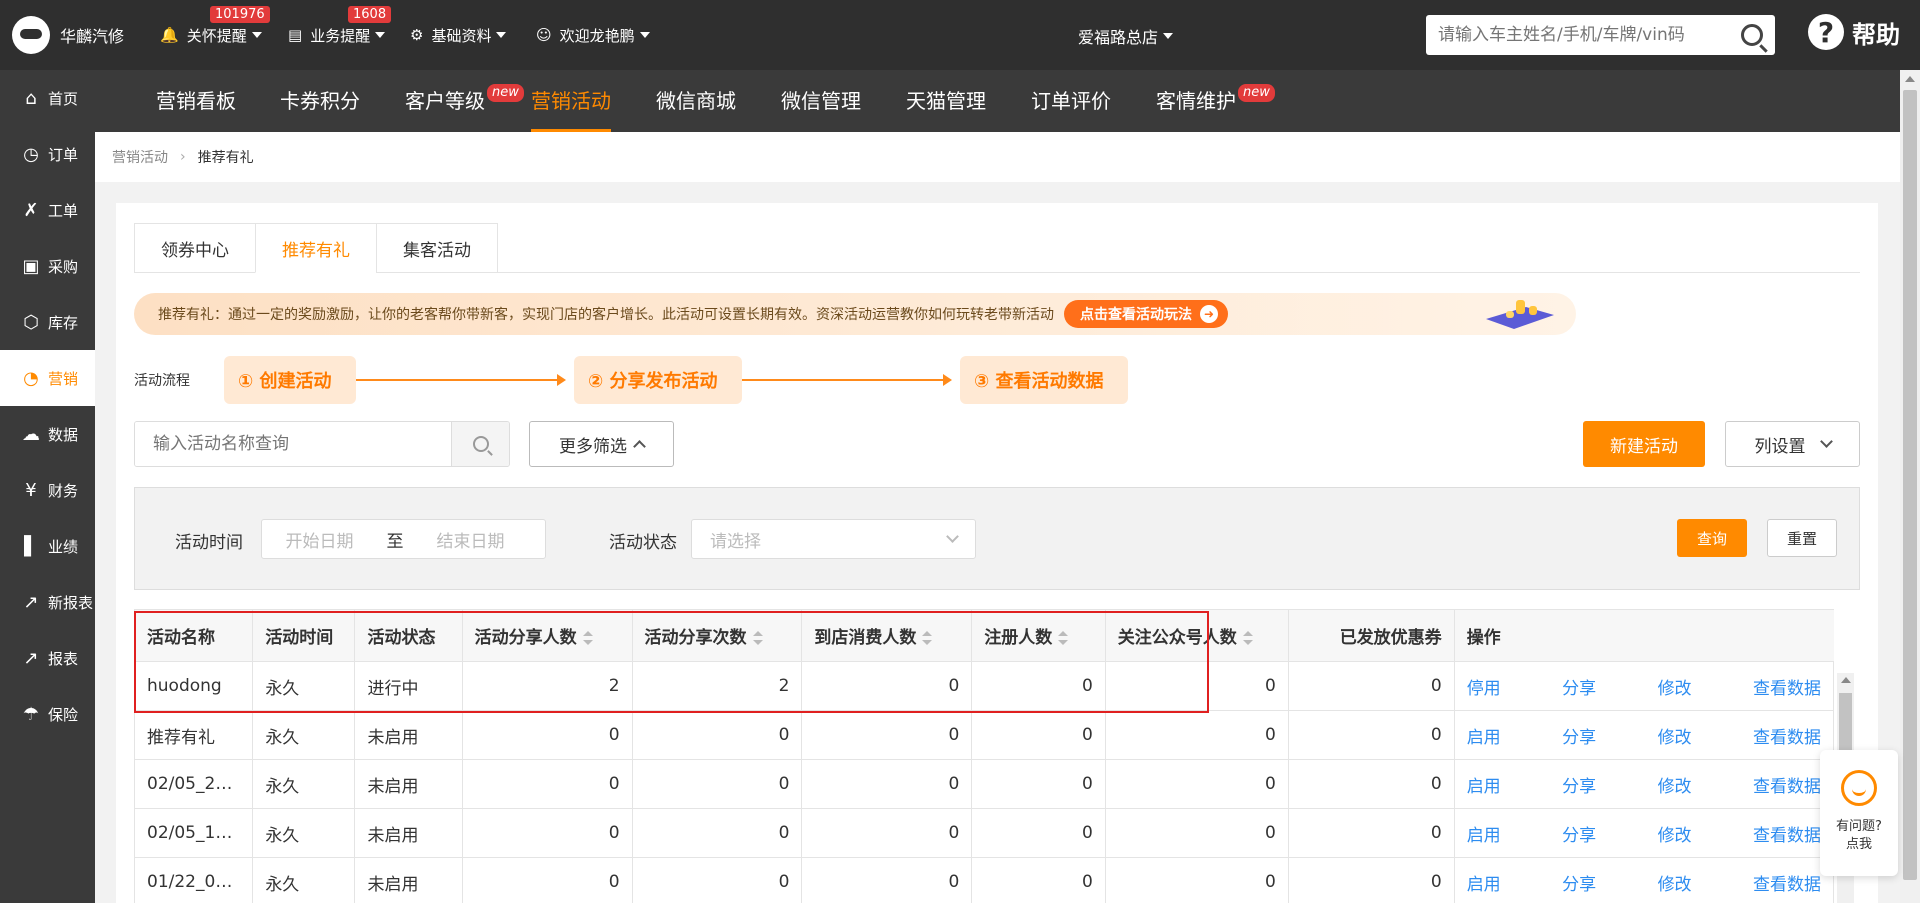 This screenshot has width=1920, height=903. I want to click on care-reminder-menu: 🔔 关怀提醒 101976, so click(215, 27).